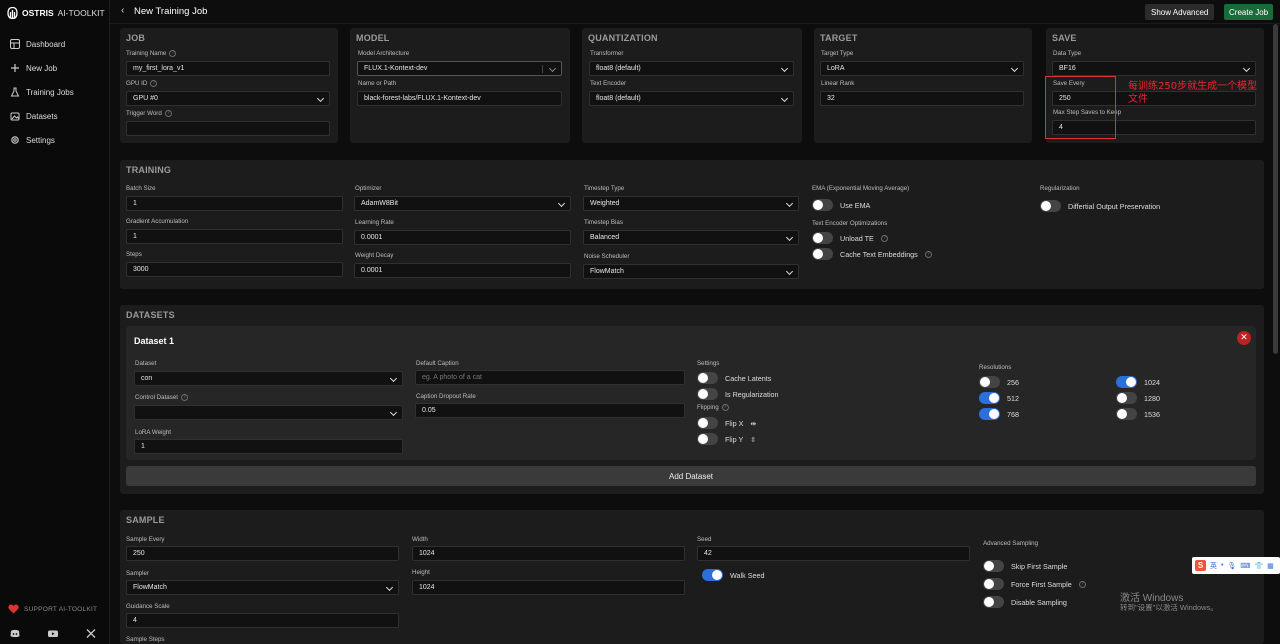 This screenshot has height=644, width=1280. I want to click on resolution-256-toggle: 256, so click(999, 382).